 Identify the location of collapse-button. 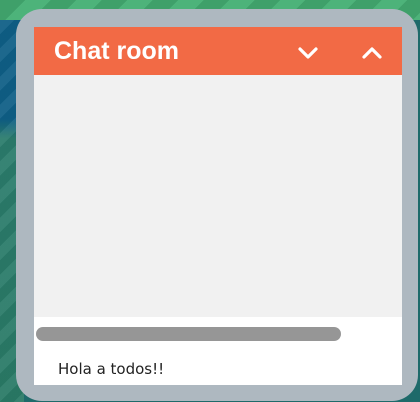
(308, 53).